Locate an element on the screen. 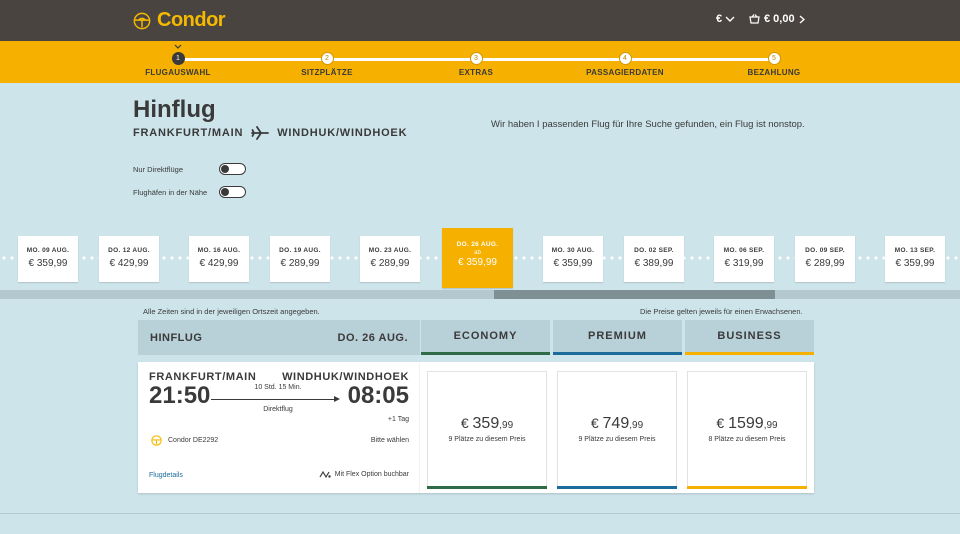  date-option: MO. 23 AUG. € 289,99 is located at coordinates (390, 259).